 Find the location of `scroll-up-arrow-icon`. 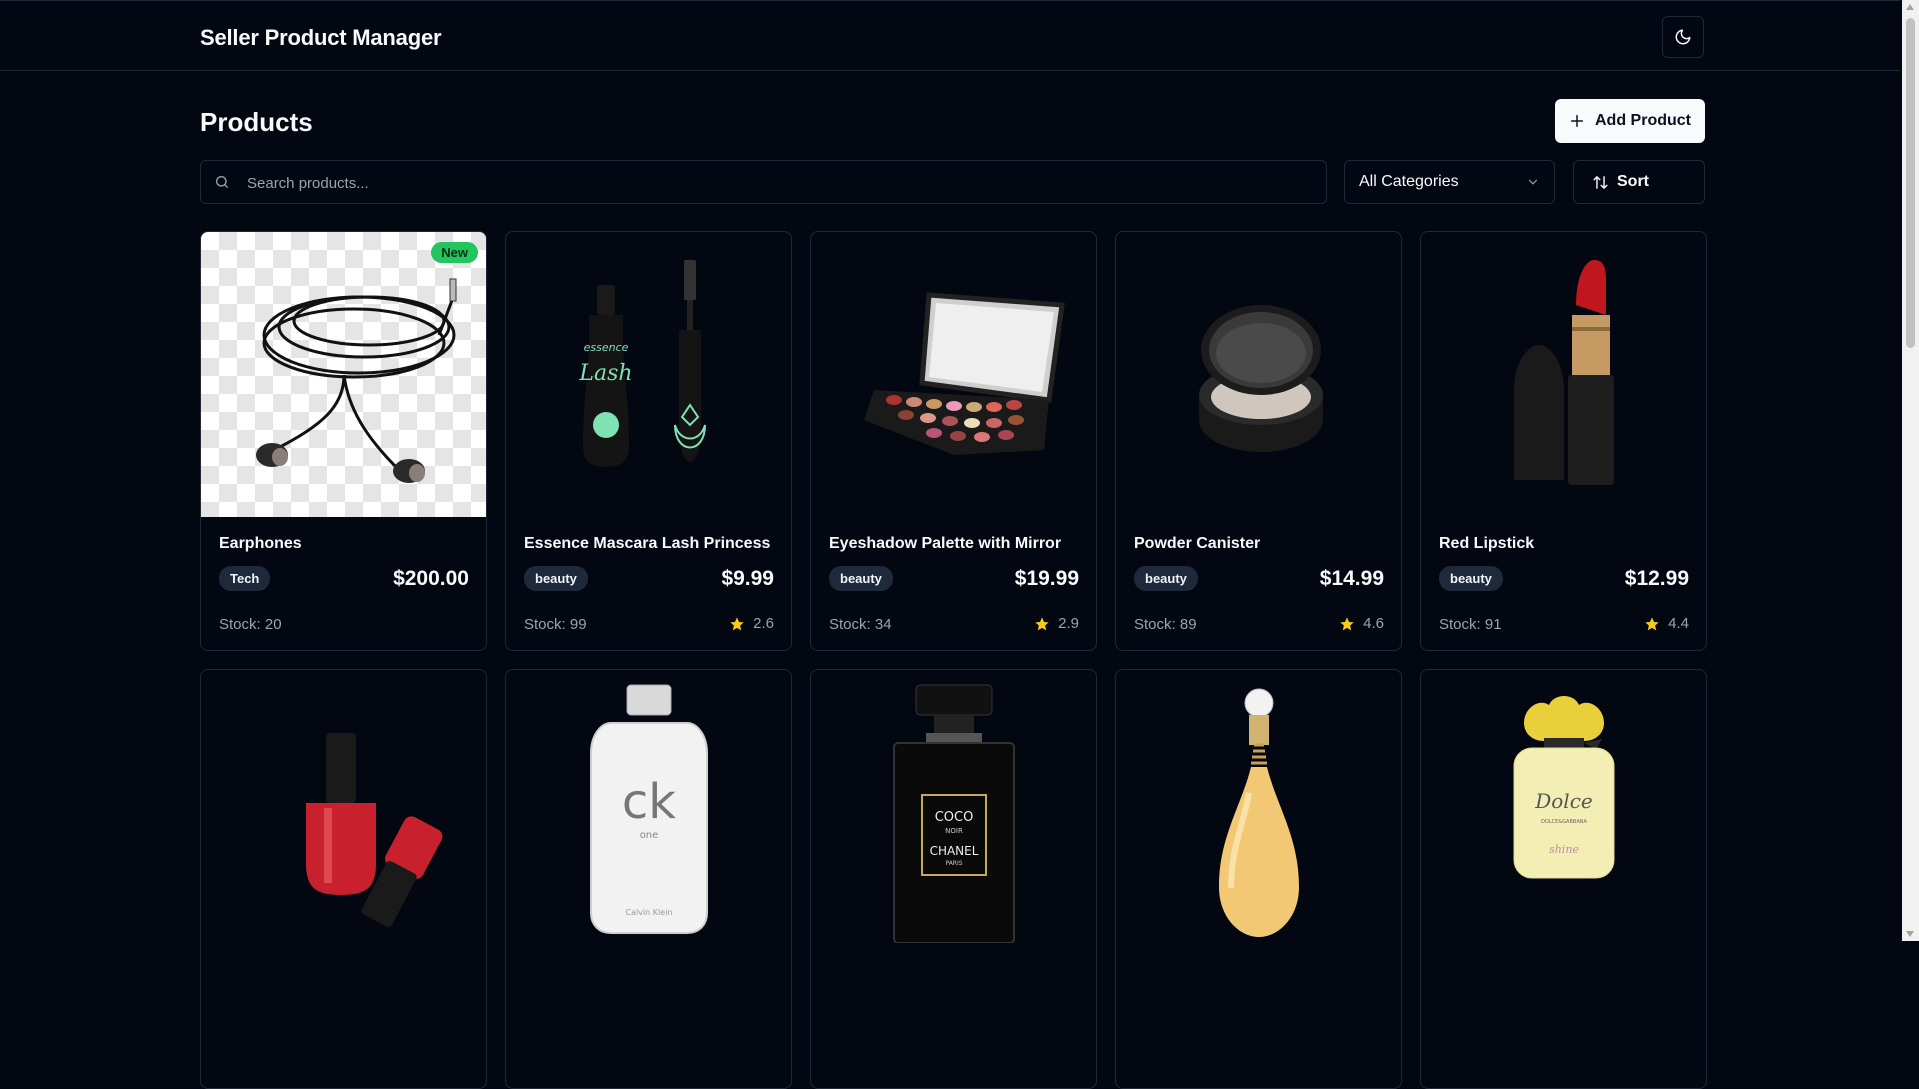

scroll-up-arrow-icon is located at coordinates (1910, 7).